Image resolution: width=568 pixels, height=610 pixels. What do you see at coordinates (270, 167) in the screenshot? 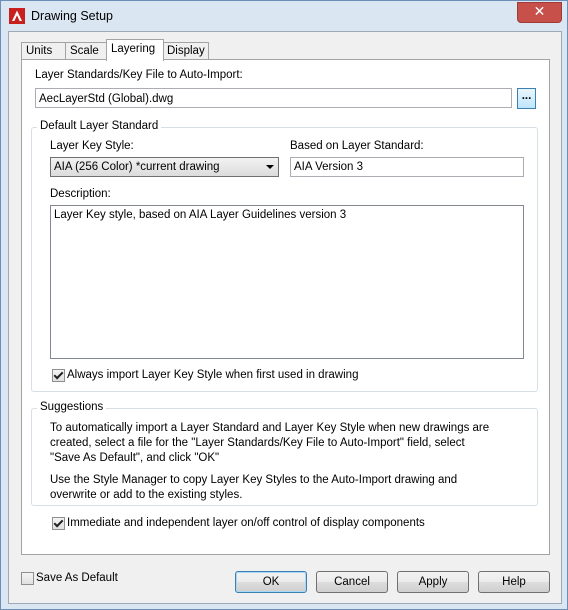
I see `chevron-down-icon` at bounding box center [270, 167].